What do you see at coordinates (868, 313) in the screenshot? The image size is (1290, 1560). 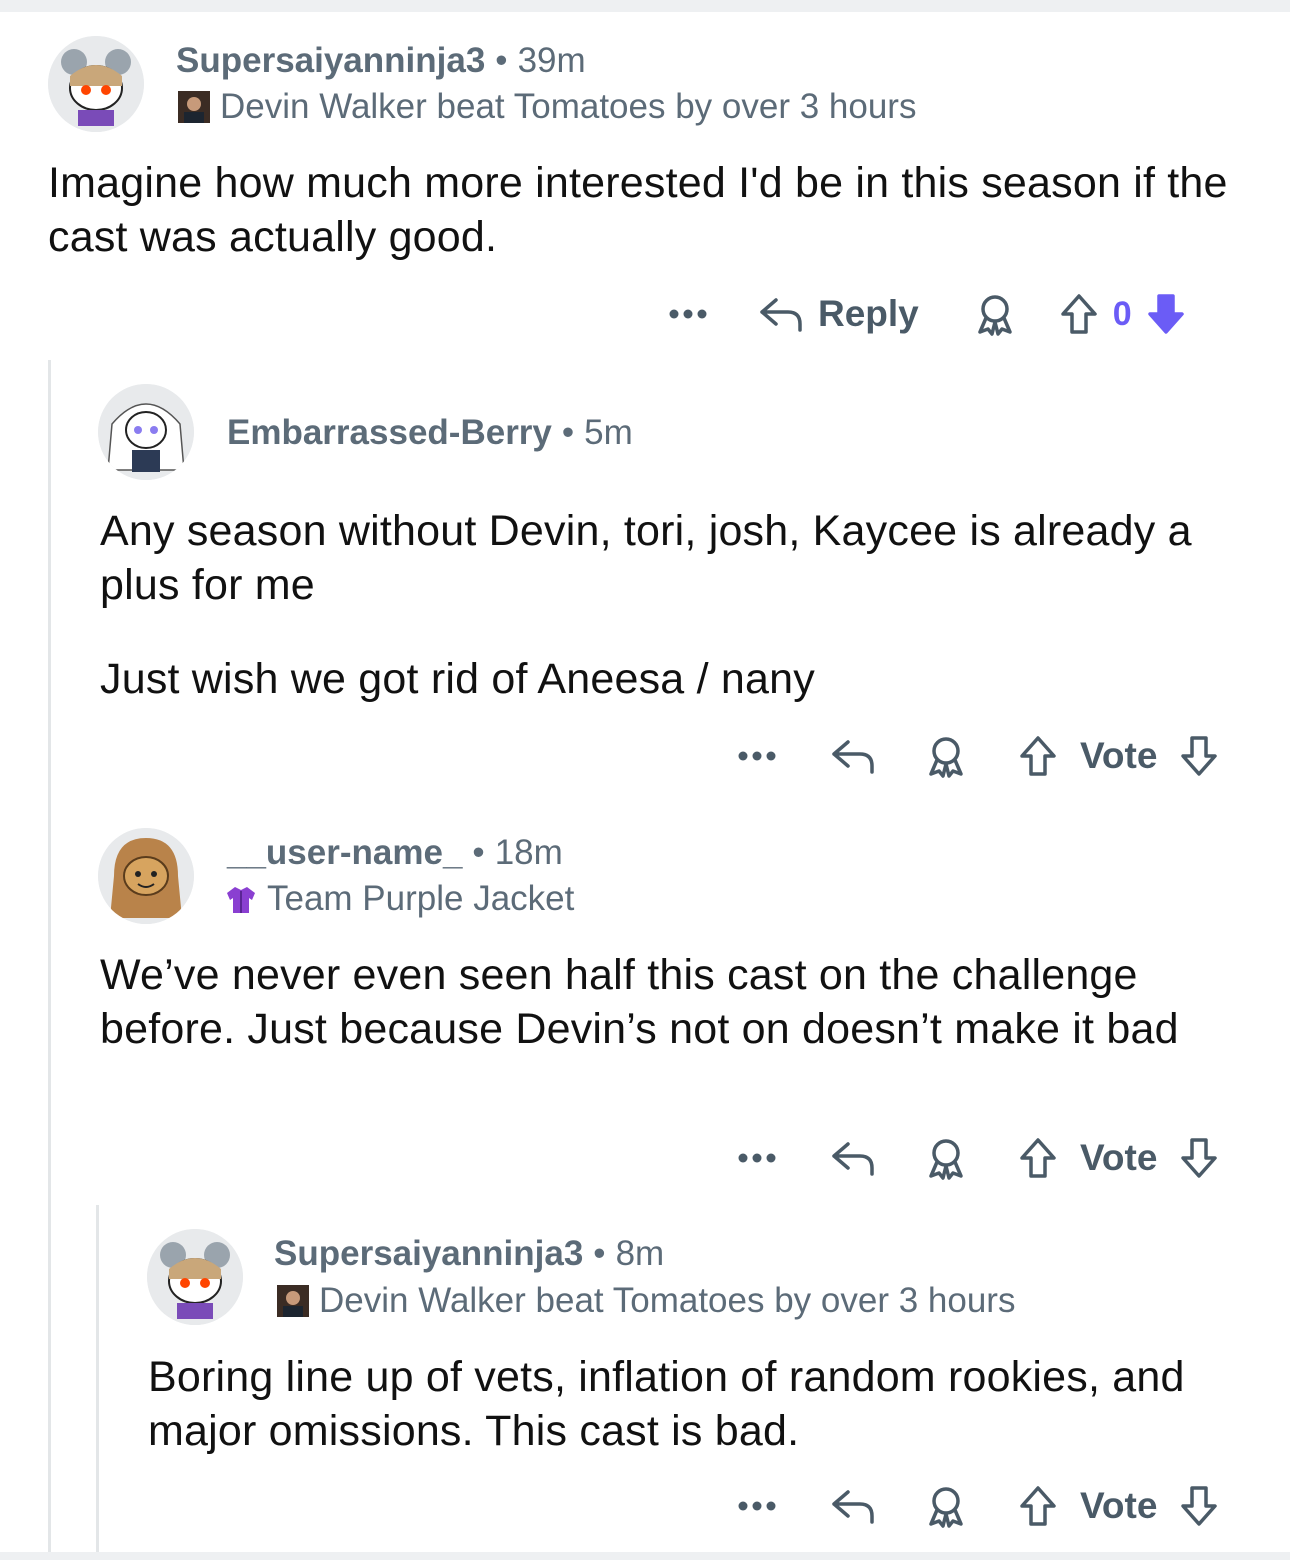 I see `reply-label: Reply` at bounding box center [868, 313].